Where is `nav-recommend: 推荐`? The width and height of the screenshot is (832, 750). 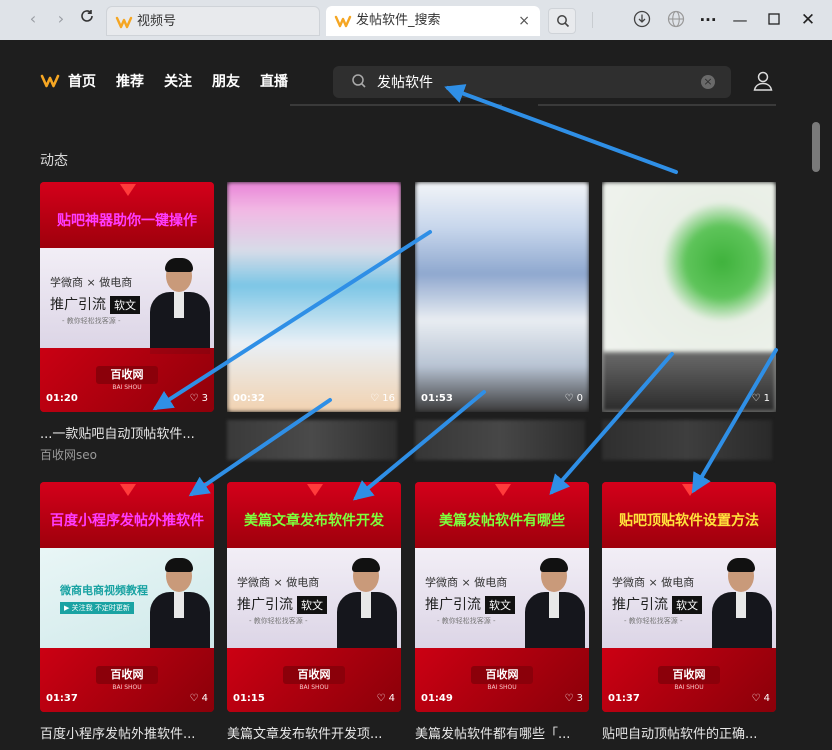
nav-recommend: 推荐 is located at coordinates (130, 81).